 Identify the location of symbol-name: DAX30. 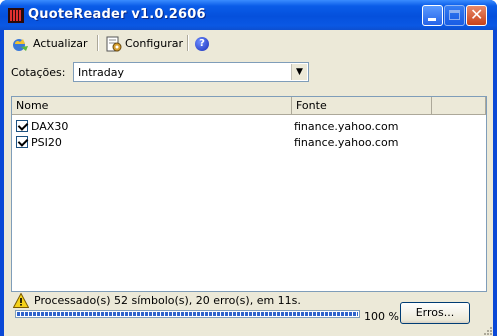
(50, 126).